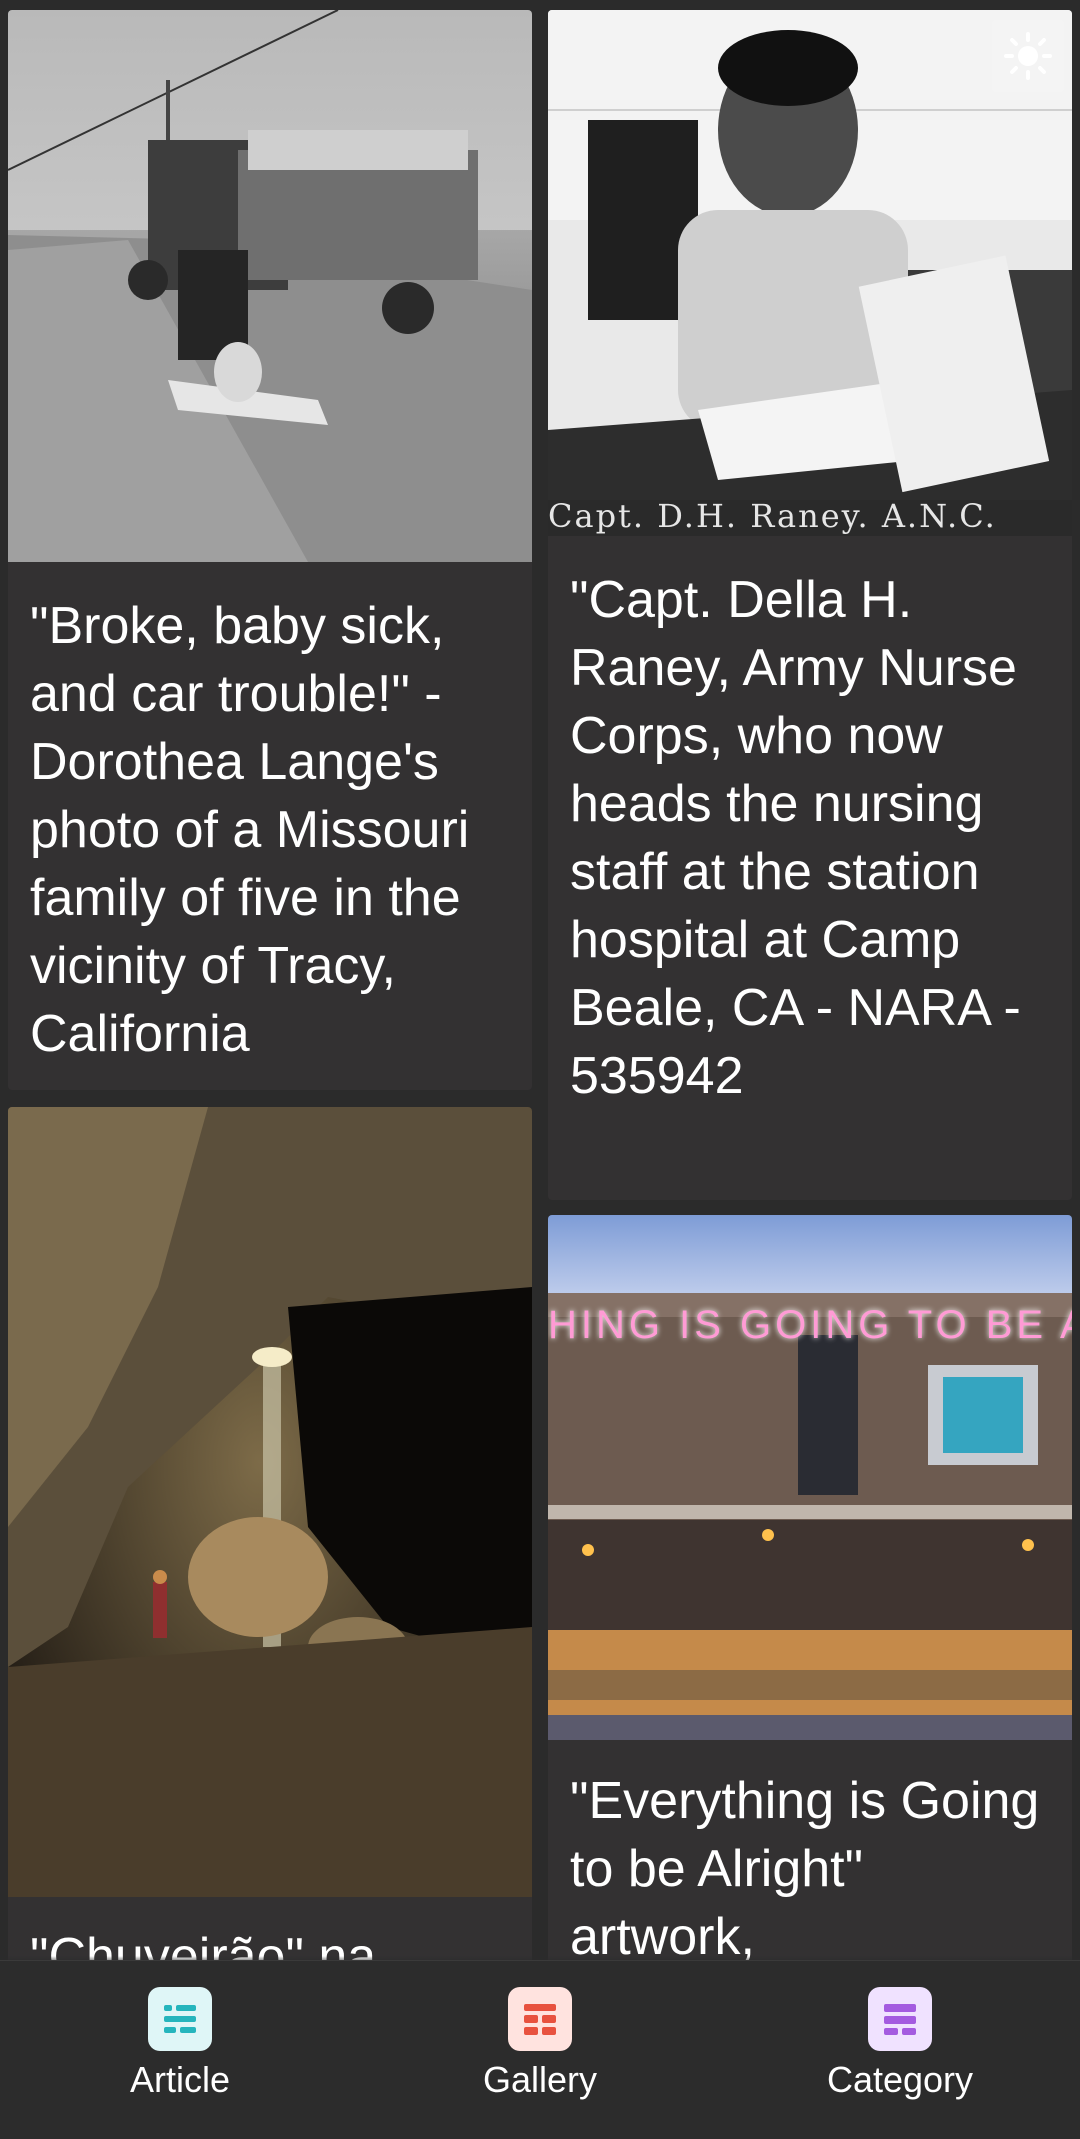  Describe the element at coordinates (180, 2079) in the screenshot. I see `nav-article-label: Article` at that location.